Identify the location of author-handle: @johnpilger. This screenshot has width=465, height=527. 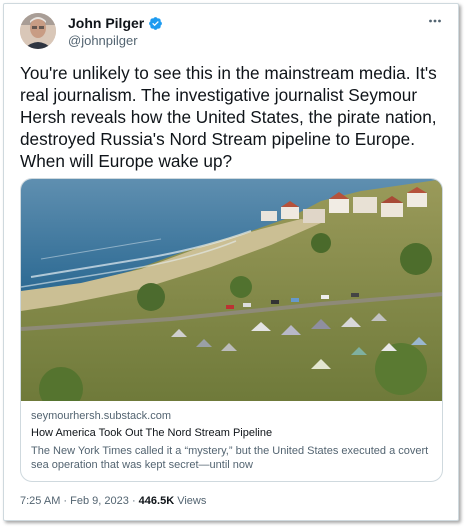
(103, 41).